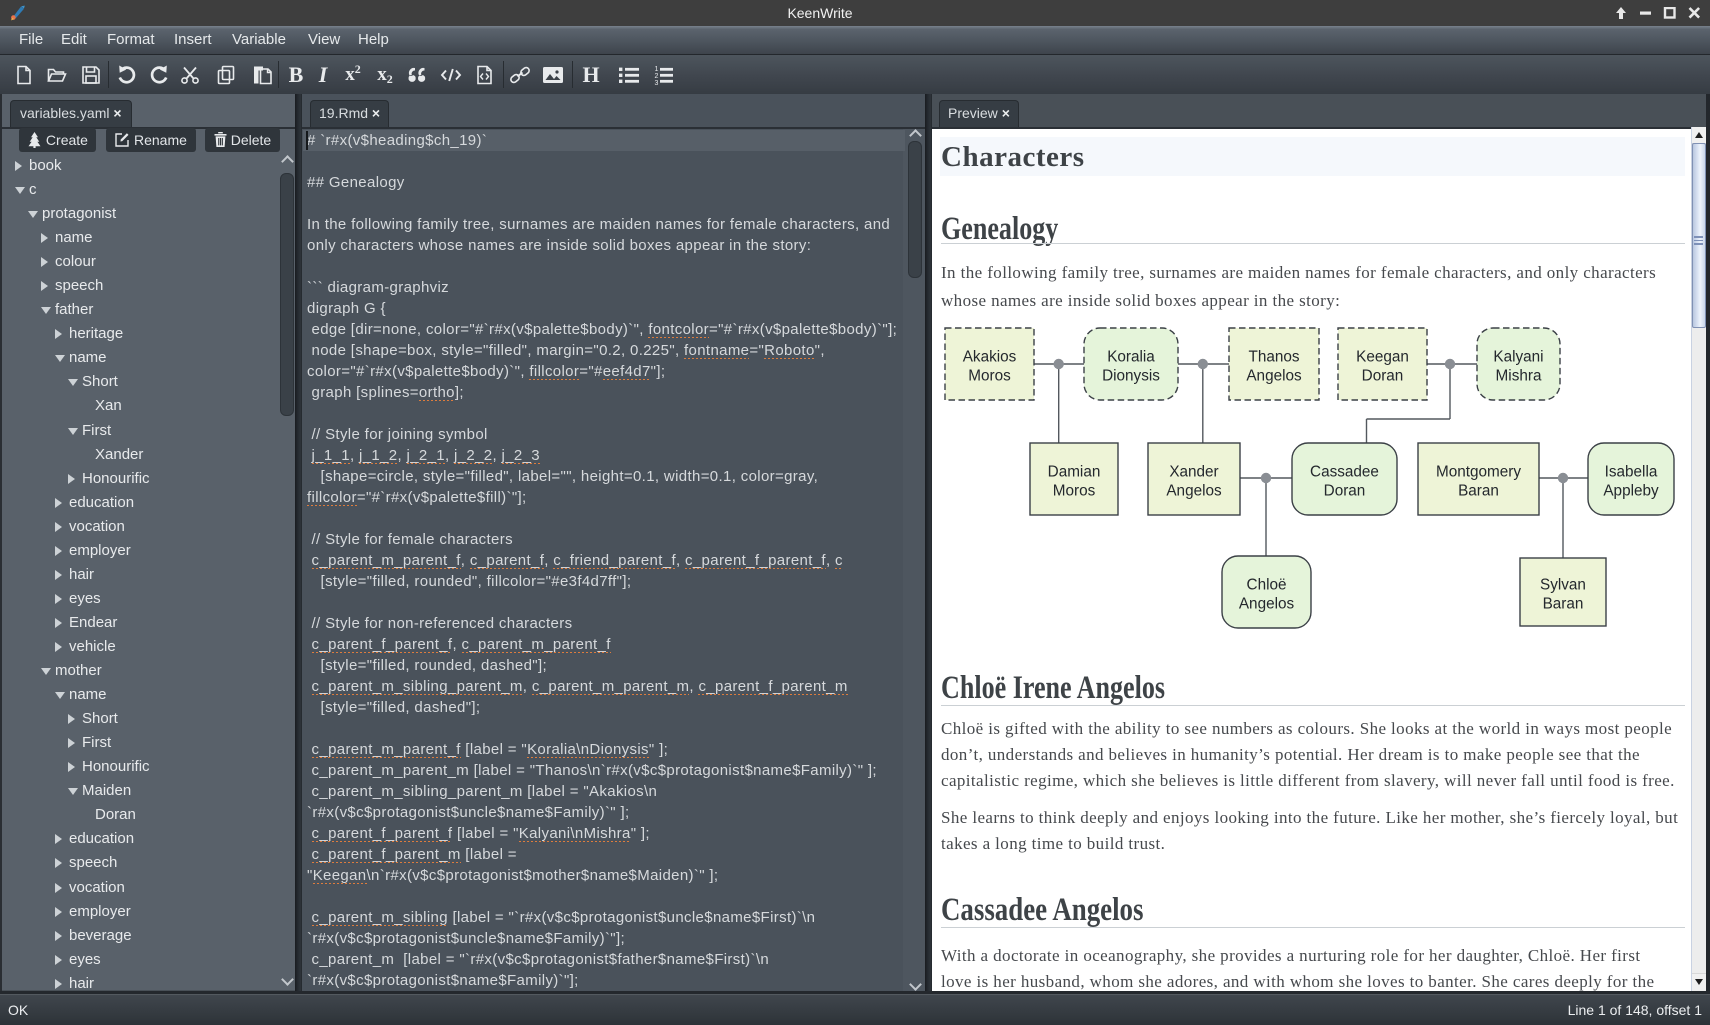 The width and height of the screenshot is (1710, 1025). Describe the element at coordinates (1344, 472) in the screenshot. I see `svg-text: Cassadee` at that location.